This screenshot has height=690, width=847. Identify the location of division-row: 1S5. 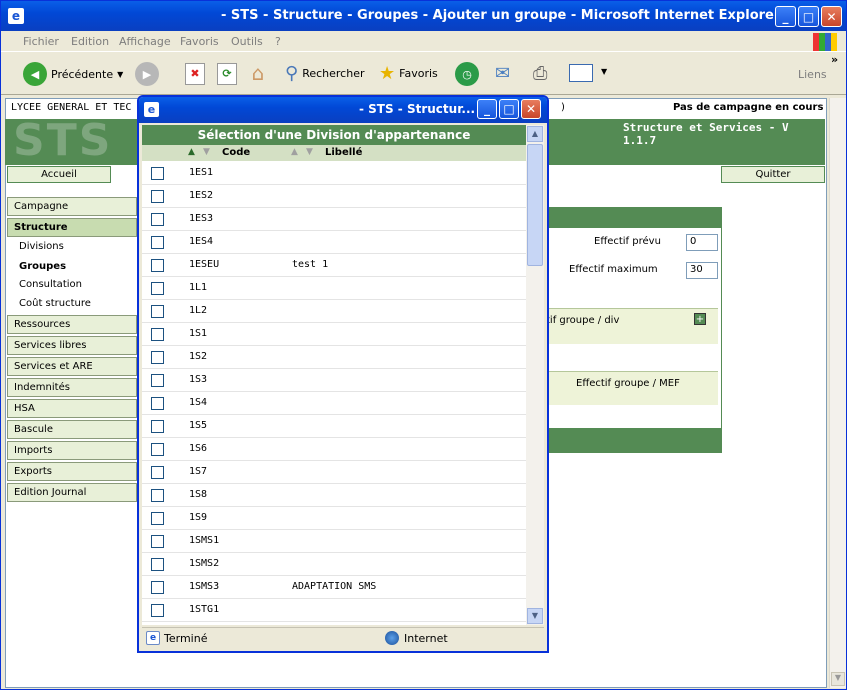
(334, 426).